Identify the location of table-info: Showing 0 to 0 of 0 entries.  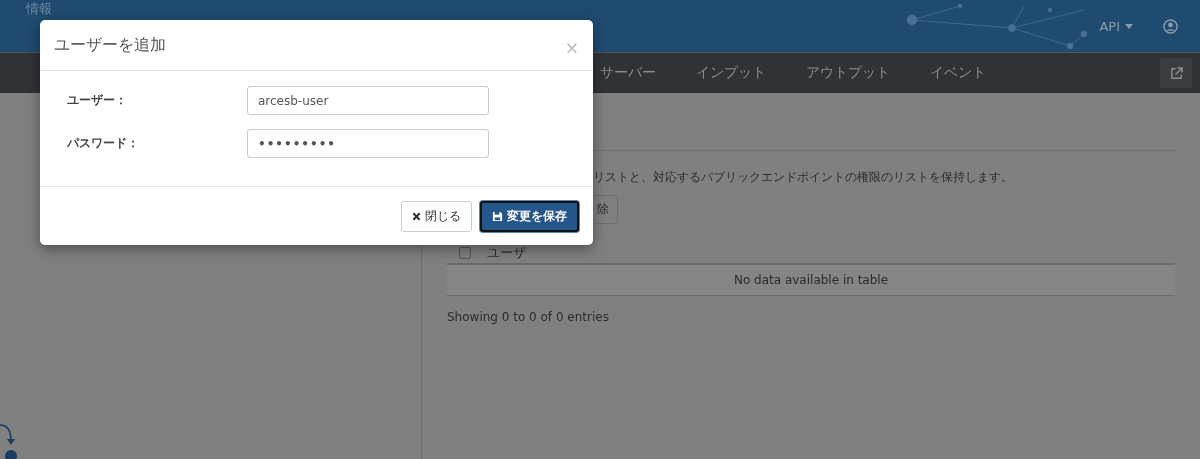
(528, 317).